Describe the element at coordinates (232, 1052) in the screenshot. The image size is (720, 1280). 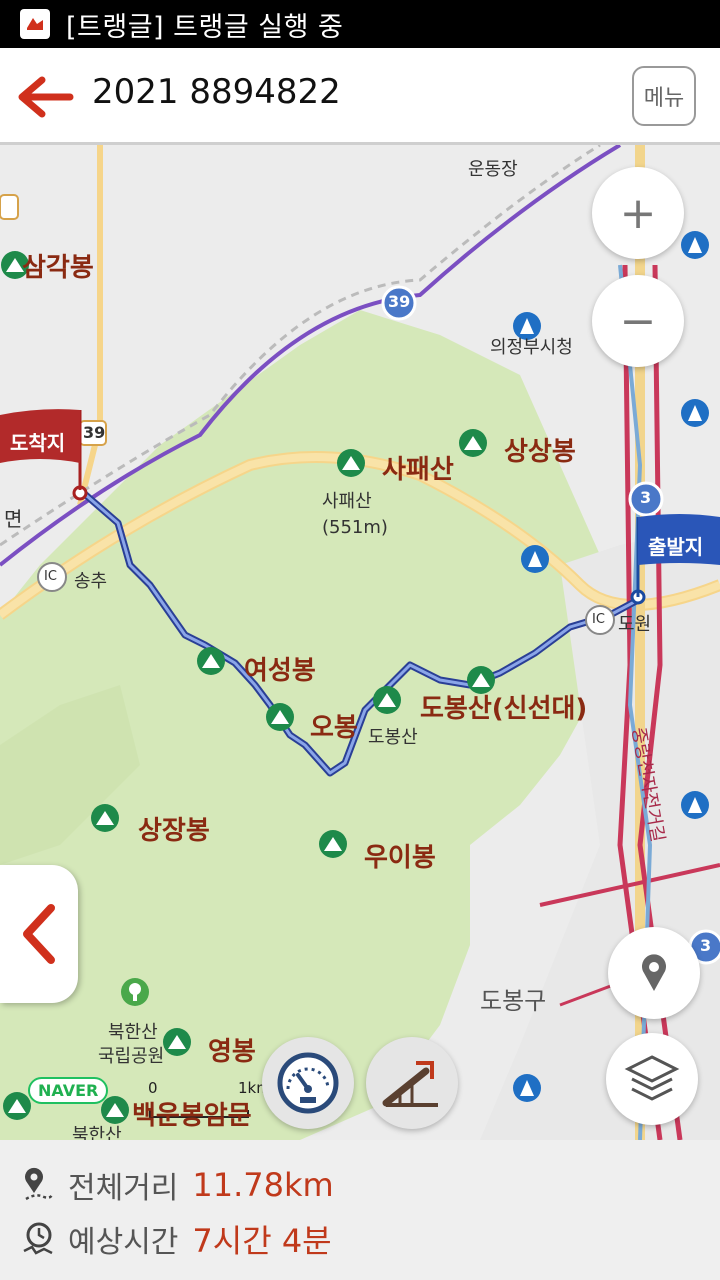
I see `map-label-yeongbong: 영봉` at that location.